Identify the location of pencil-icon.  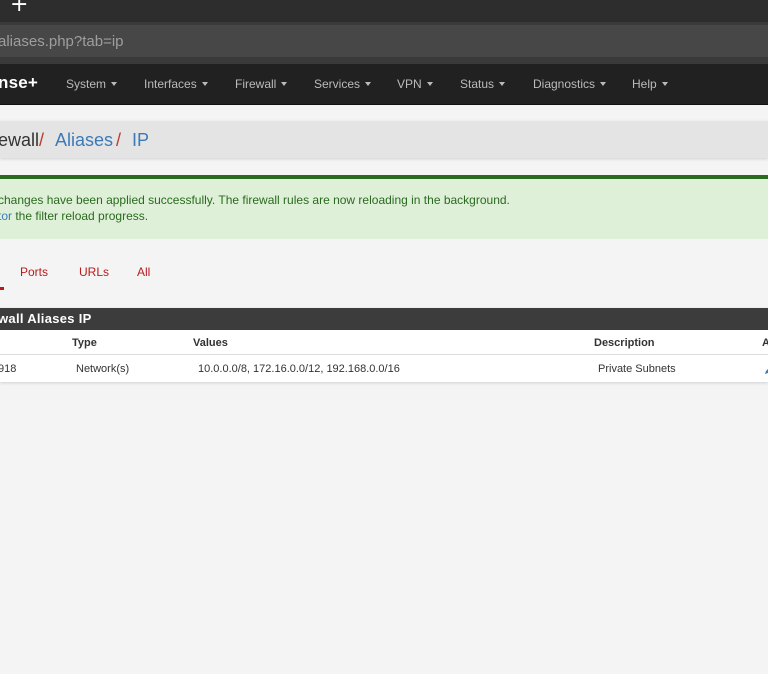
(766, 369).